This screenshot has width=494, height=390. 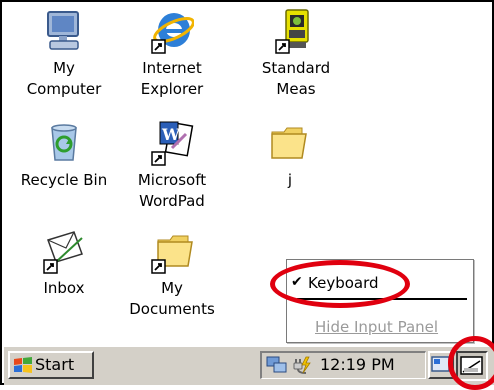 I want to click on windows-flag-icon, so click(x=23, y=365).